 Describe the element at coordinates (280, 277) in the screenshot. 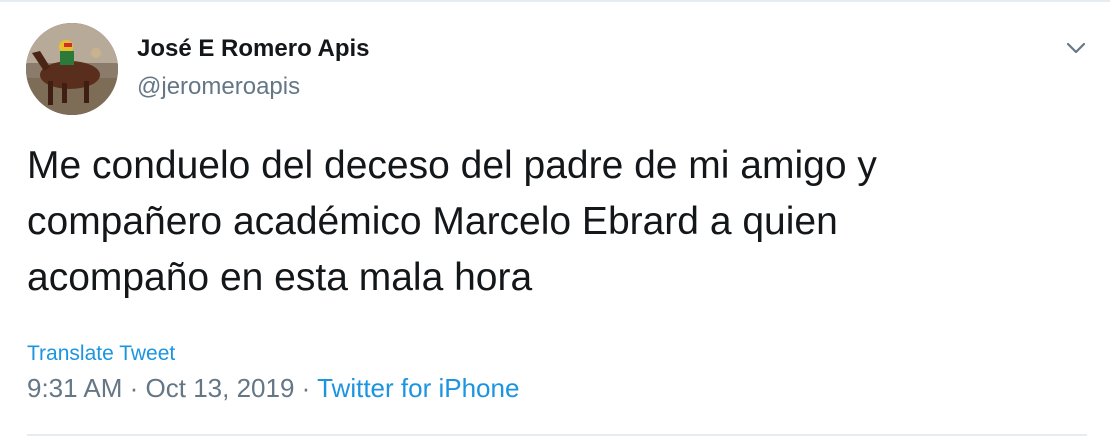

I see `tweet-text-line: acompaño en esta mala hora` at that location.